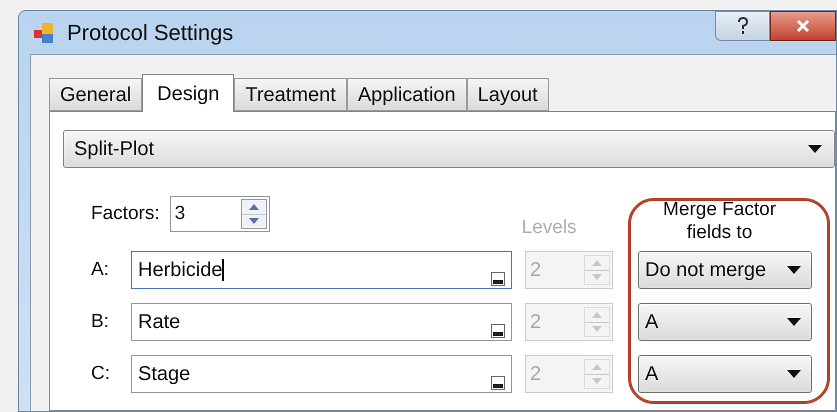 The width and height of the screenshot is (837, 412). Describe the element at coordinates (100, 322) in the screenshot. I see `factor-label: B:` at that location.